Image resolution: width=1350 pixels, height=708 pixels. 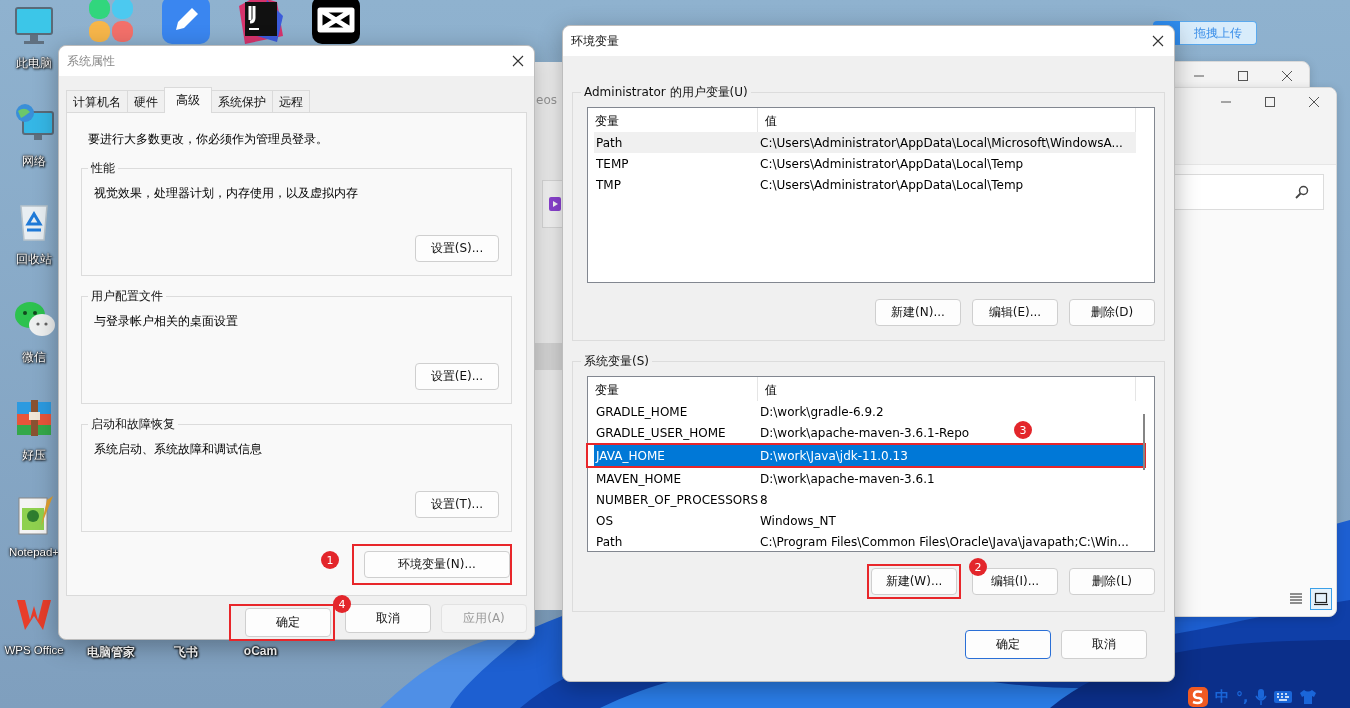 I want to click on tab: 计算机名, so click(x=97, y=101).